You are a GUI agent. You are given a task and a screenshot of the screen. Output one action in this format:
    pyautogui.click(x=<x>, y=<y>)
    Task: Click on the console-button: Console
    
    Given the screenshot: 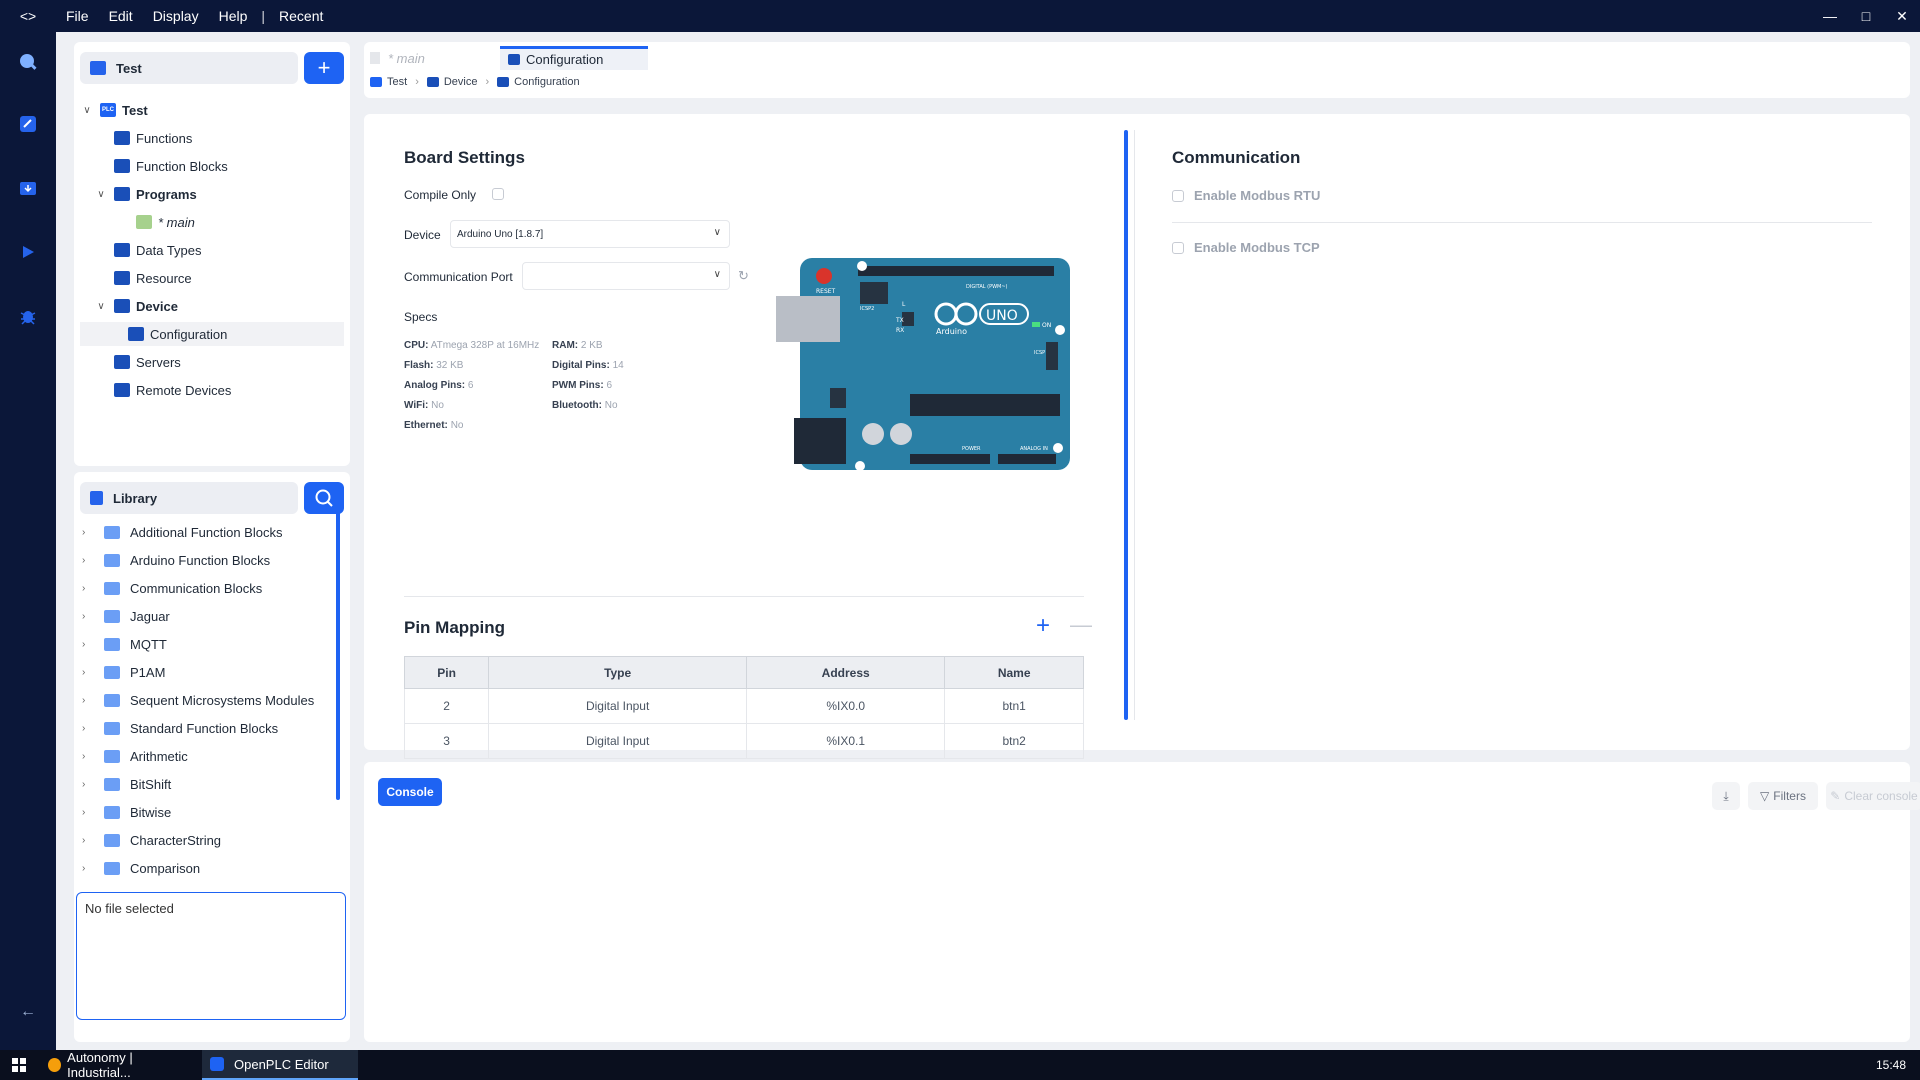 What is the action you would take?
    pyautogui.click(x=410, y=792)
    